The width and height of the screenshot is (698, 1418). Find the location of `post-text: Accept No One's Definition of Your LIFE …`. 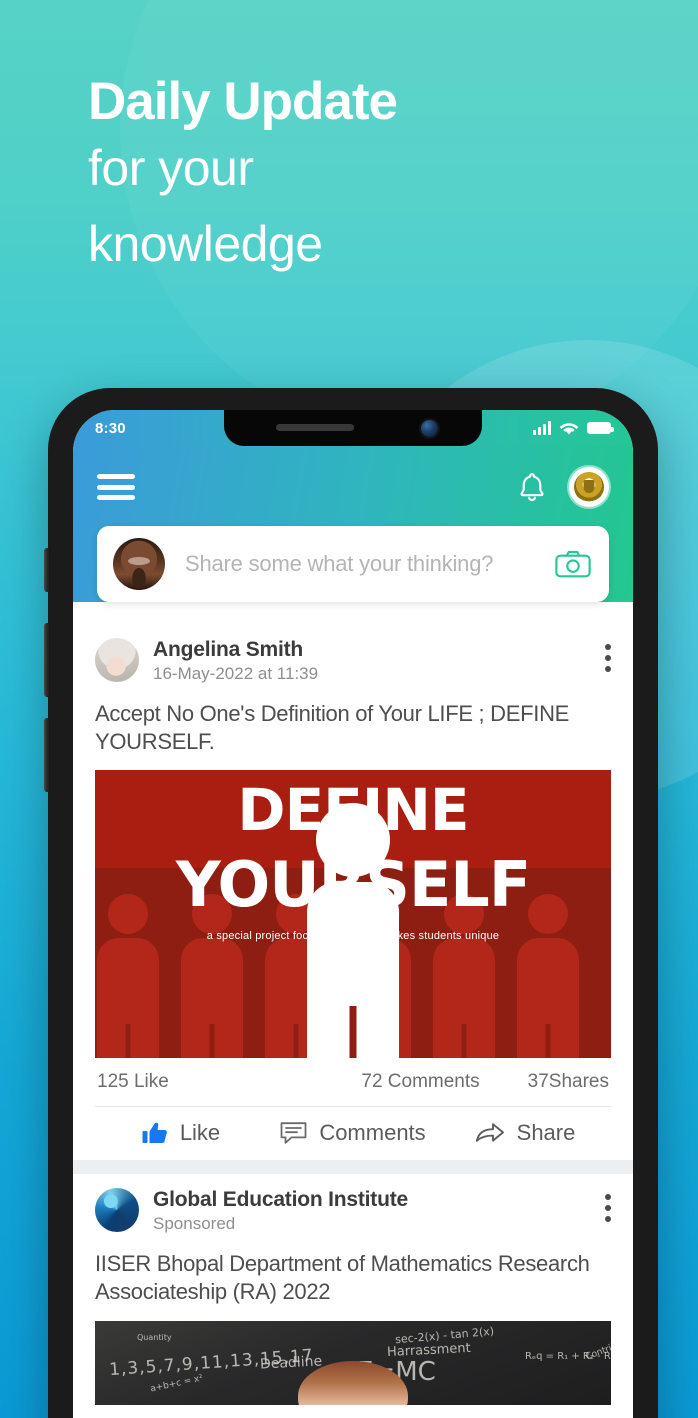

post-text: Accept No One's Definition of Your LIFE … is located at coordinates (332, 728).